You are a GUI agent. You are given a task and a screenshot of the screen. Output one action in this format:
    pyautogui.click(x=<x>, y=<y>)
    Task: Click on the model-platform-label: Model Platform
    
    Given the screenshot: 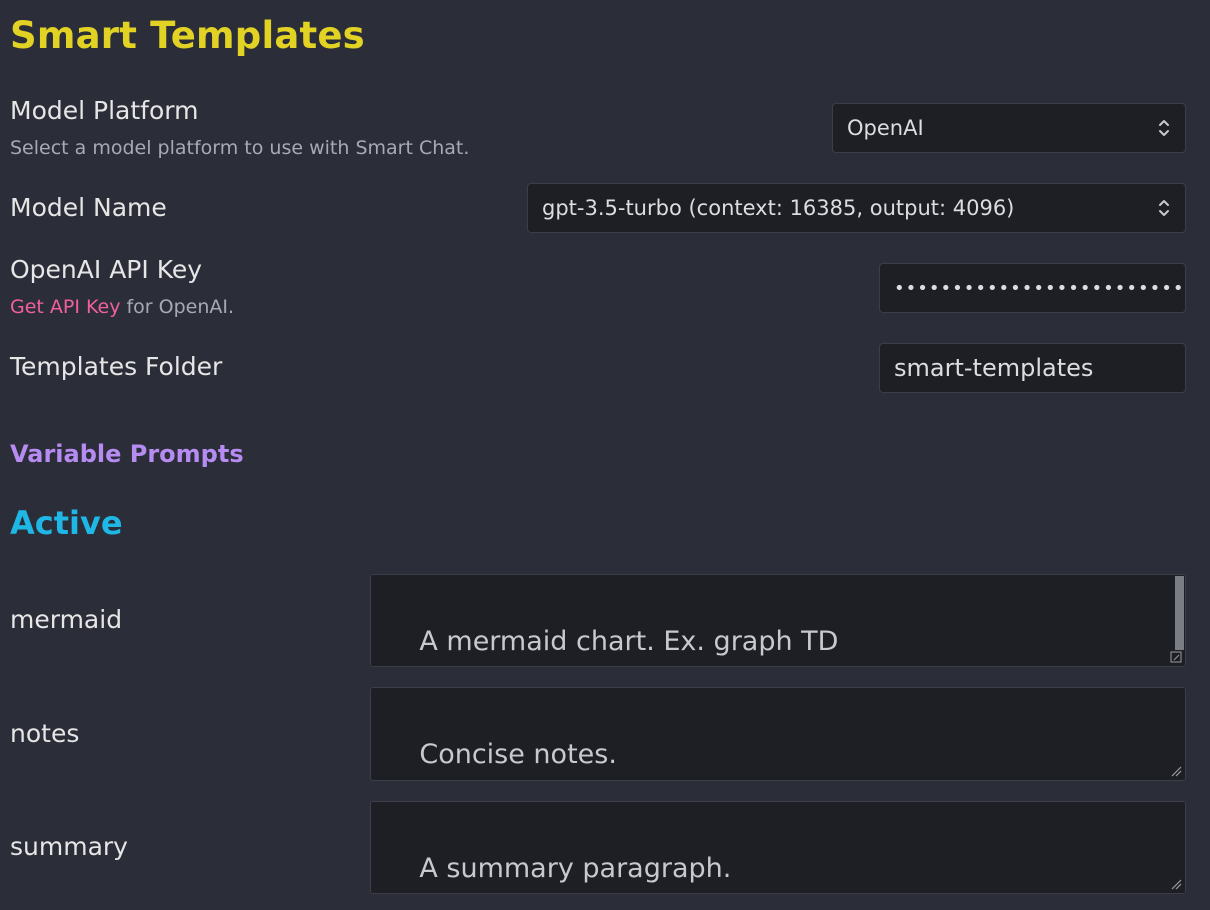 What is the action you would take?
    pyautogui.click(x=104, y=110)
    